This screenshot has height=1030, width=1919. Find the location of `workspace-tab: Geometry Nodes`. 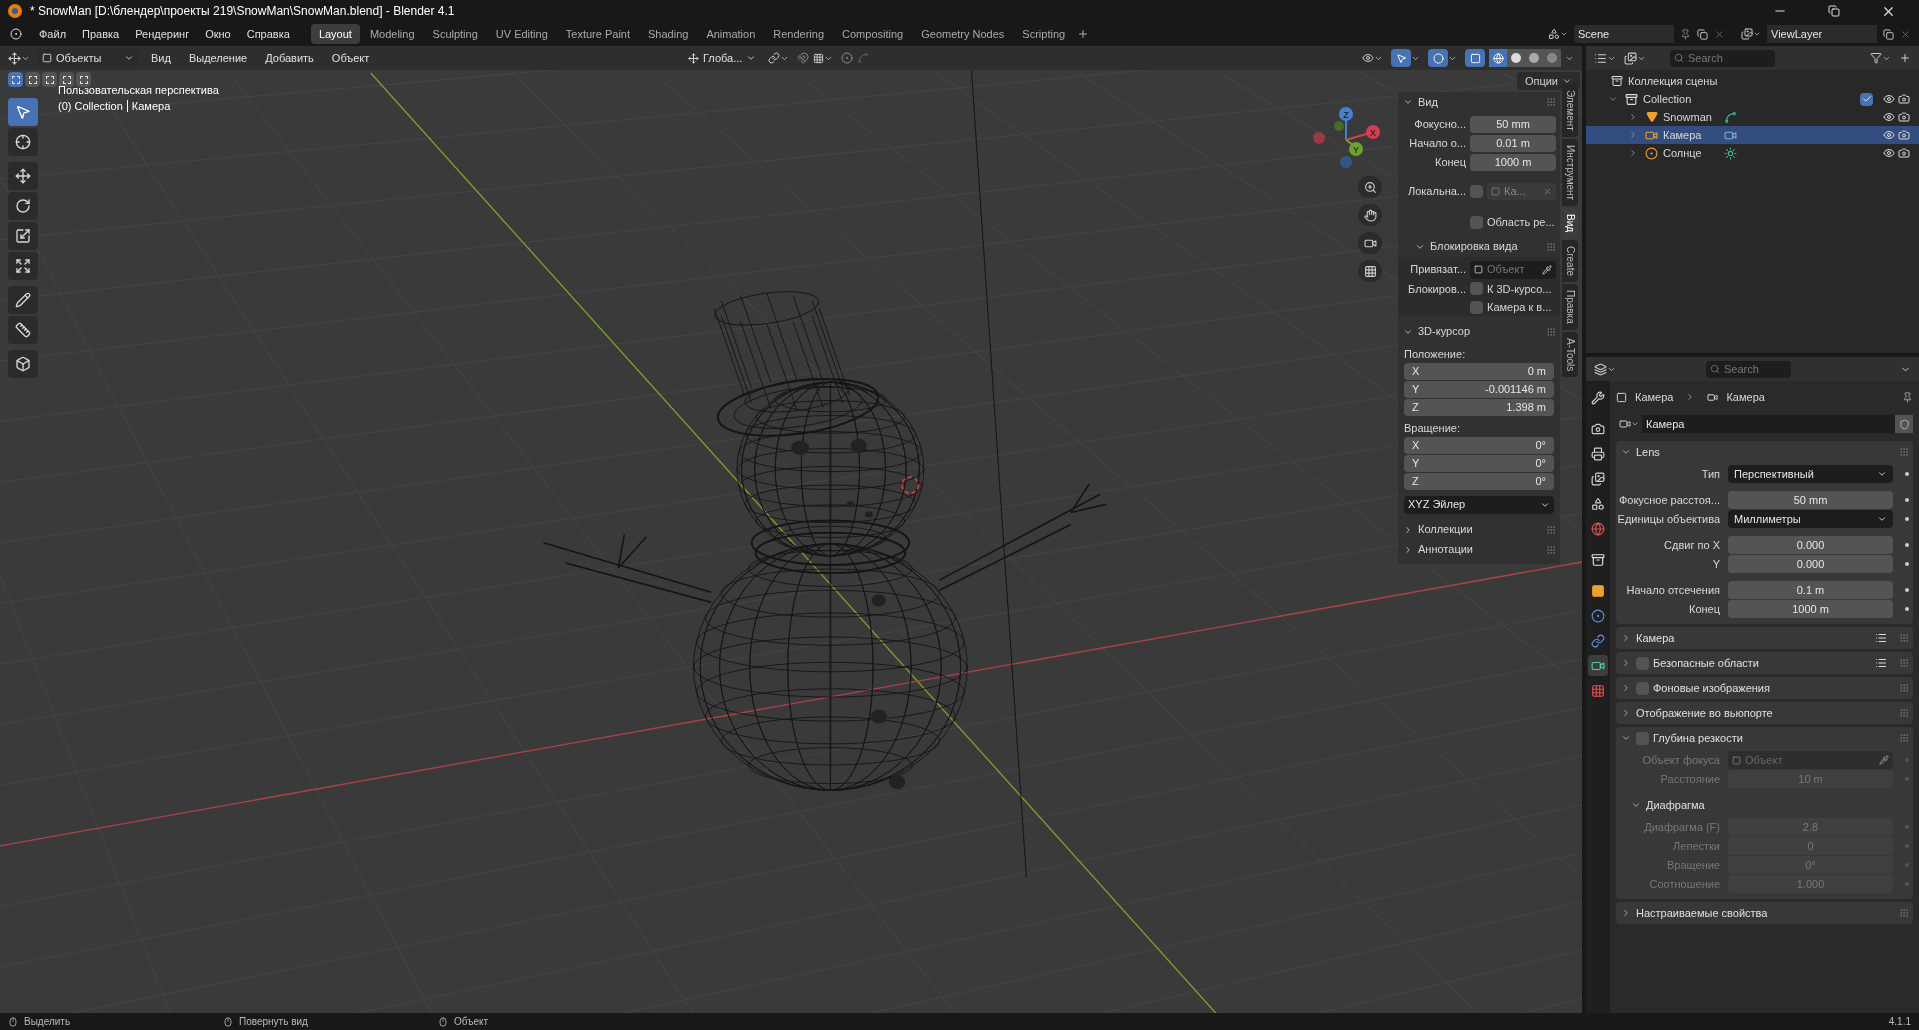

workspace-tab: Geometry Nodes is located at coordinates (963, 34).